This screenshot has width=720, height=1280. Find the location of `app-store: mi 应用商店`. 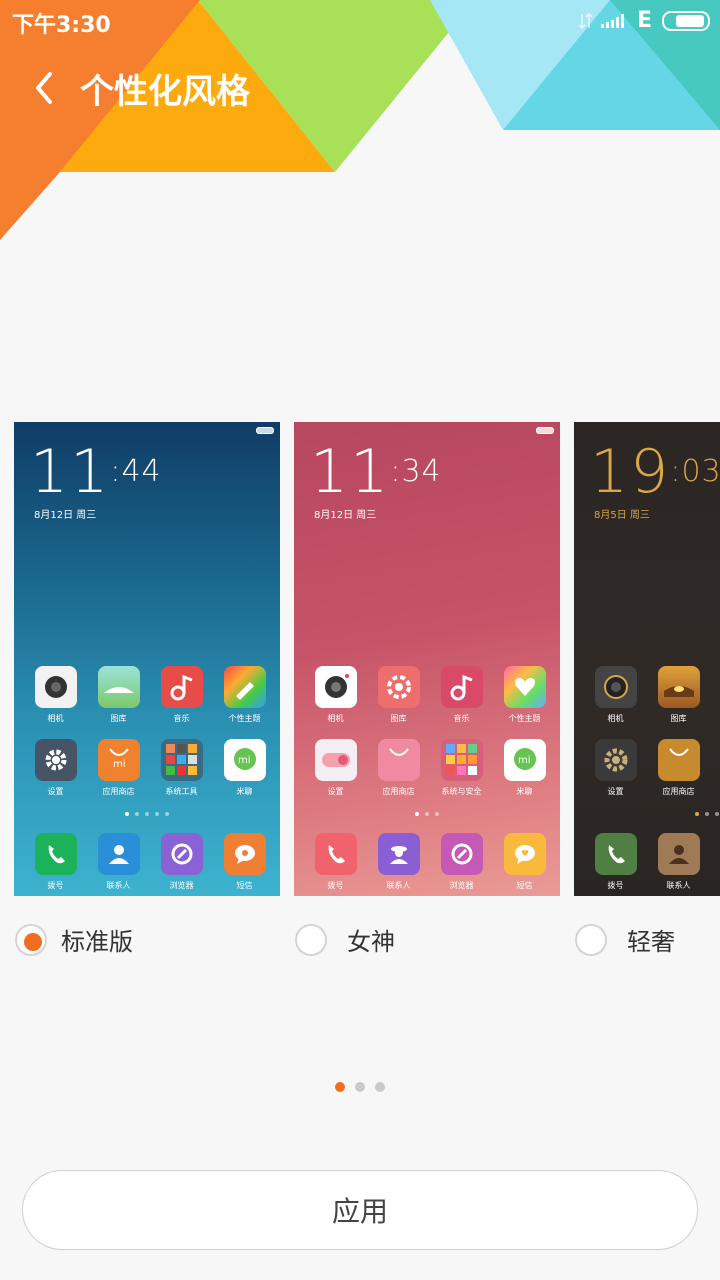

app-store: mi 应用商店 is located at coordinates (118, 768).